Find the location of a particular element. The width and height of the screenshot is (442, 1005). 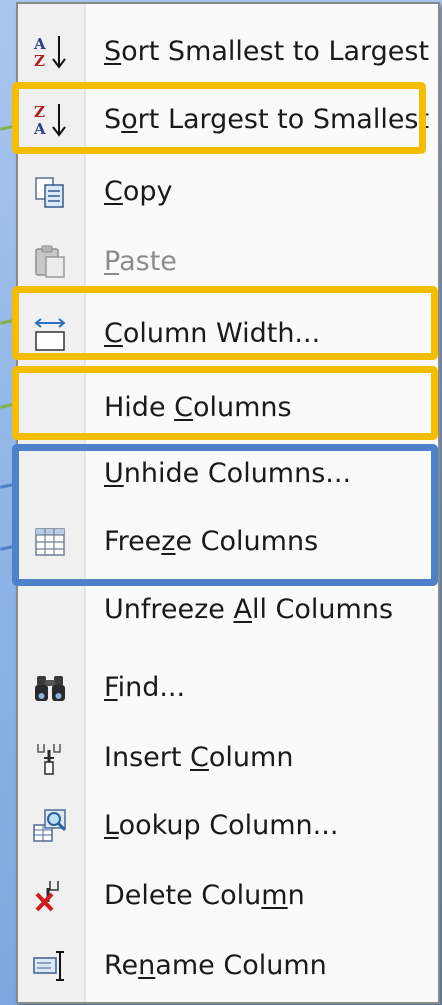

freeze-grid-icon is located at coordinates (50, 542).